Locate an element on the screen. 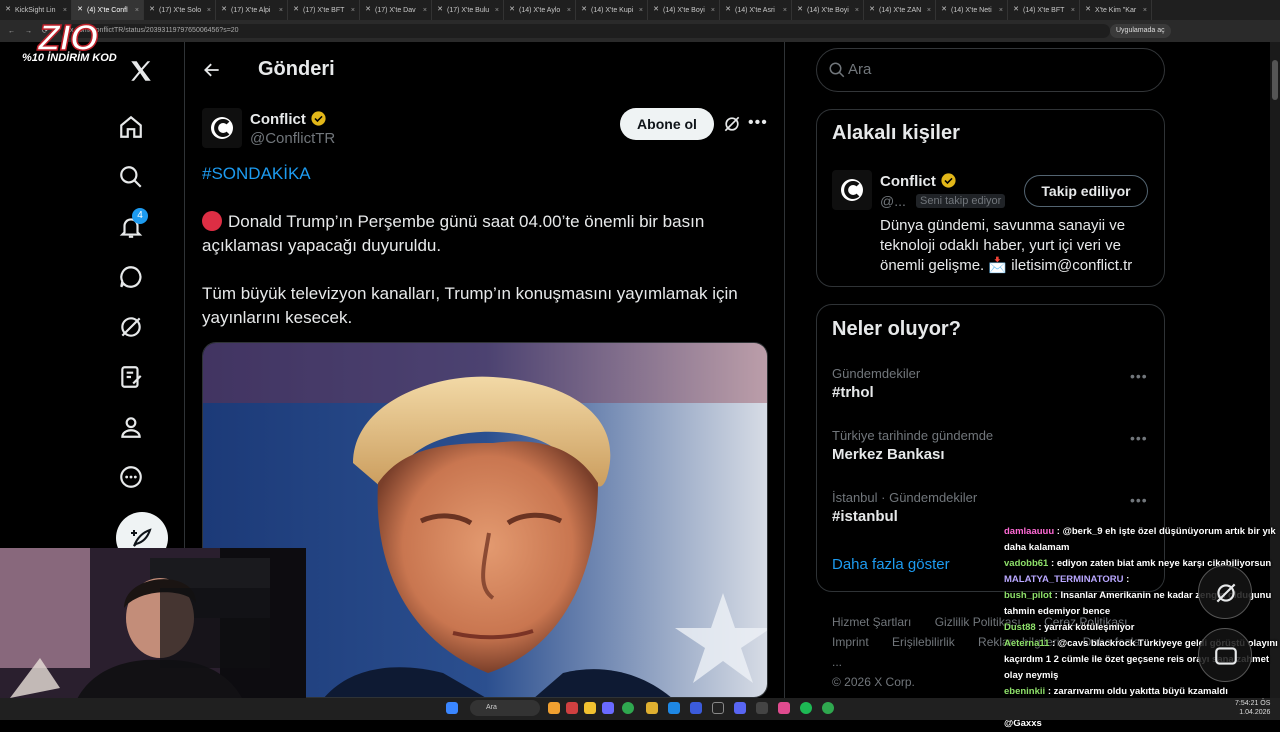 This screenshot has height=732, width=1280. chat-username: damlaauuu is located at coordinates (1029, 531).